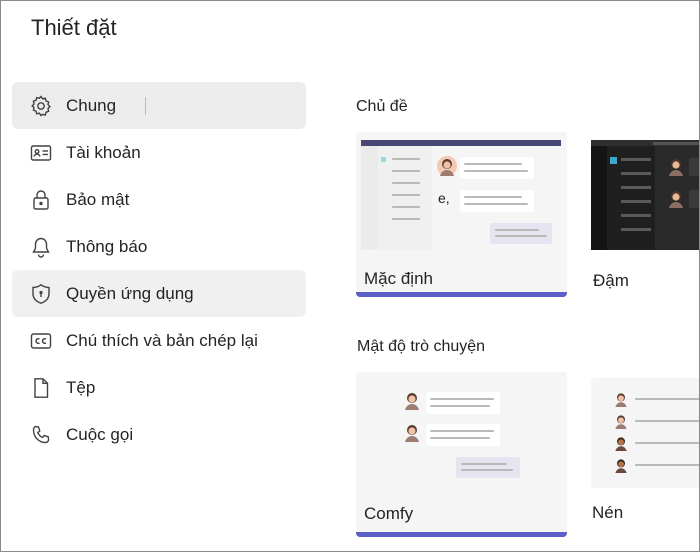 Image resolution: width=700 pixels, height=552 pixels. Describe the element at coordinates (159, 105) in the screenshot. I see `nav-item-general: Chung` at that location.